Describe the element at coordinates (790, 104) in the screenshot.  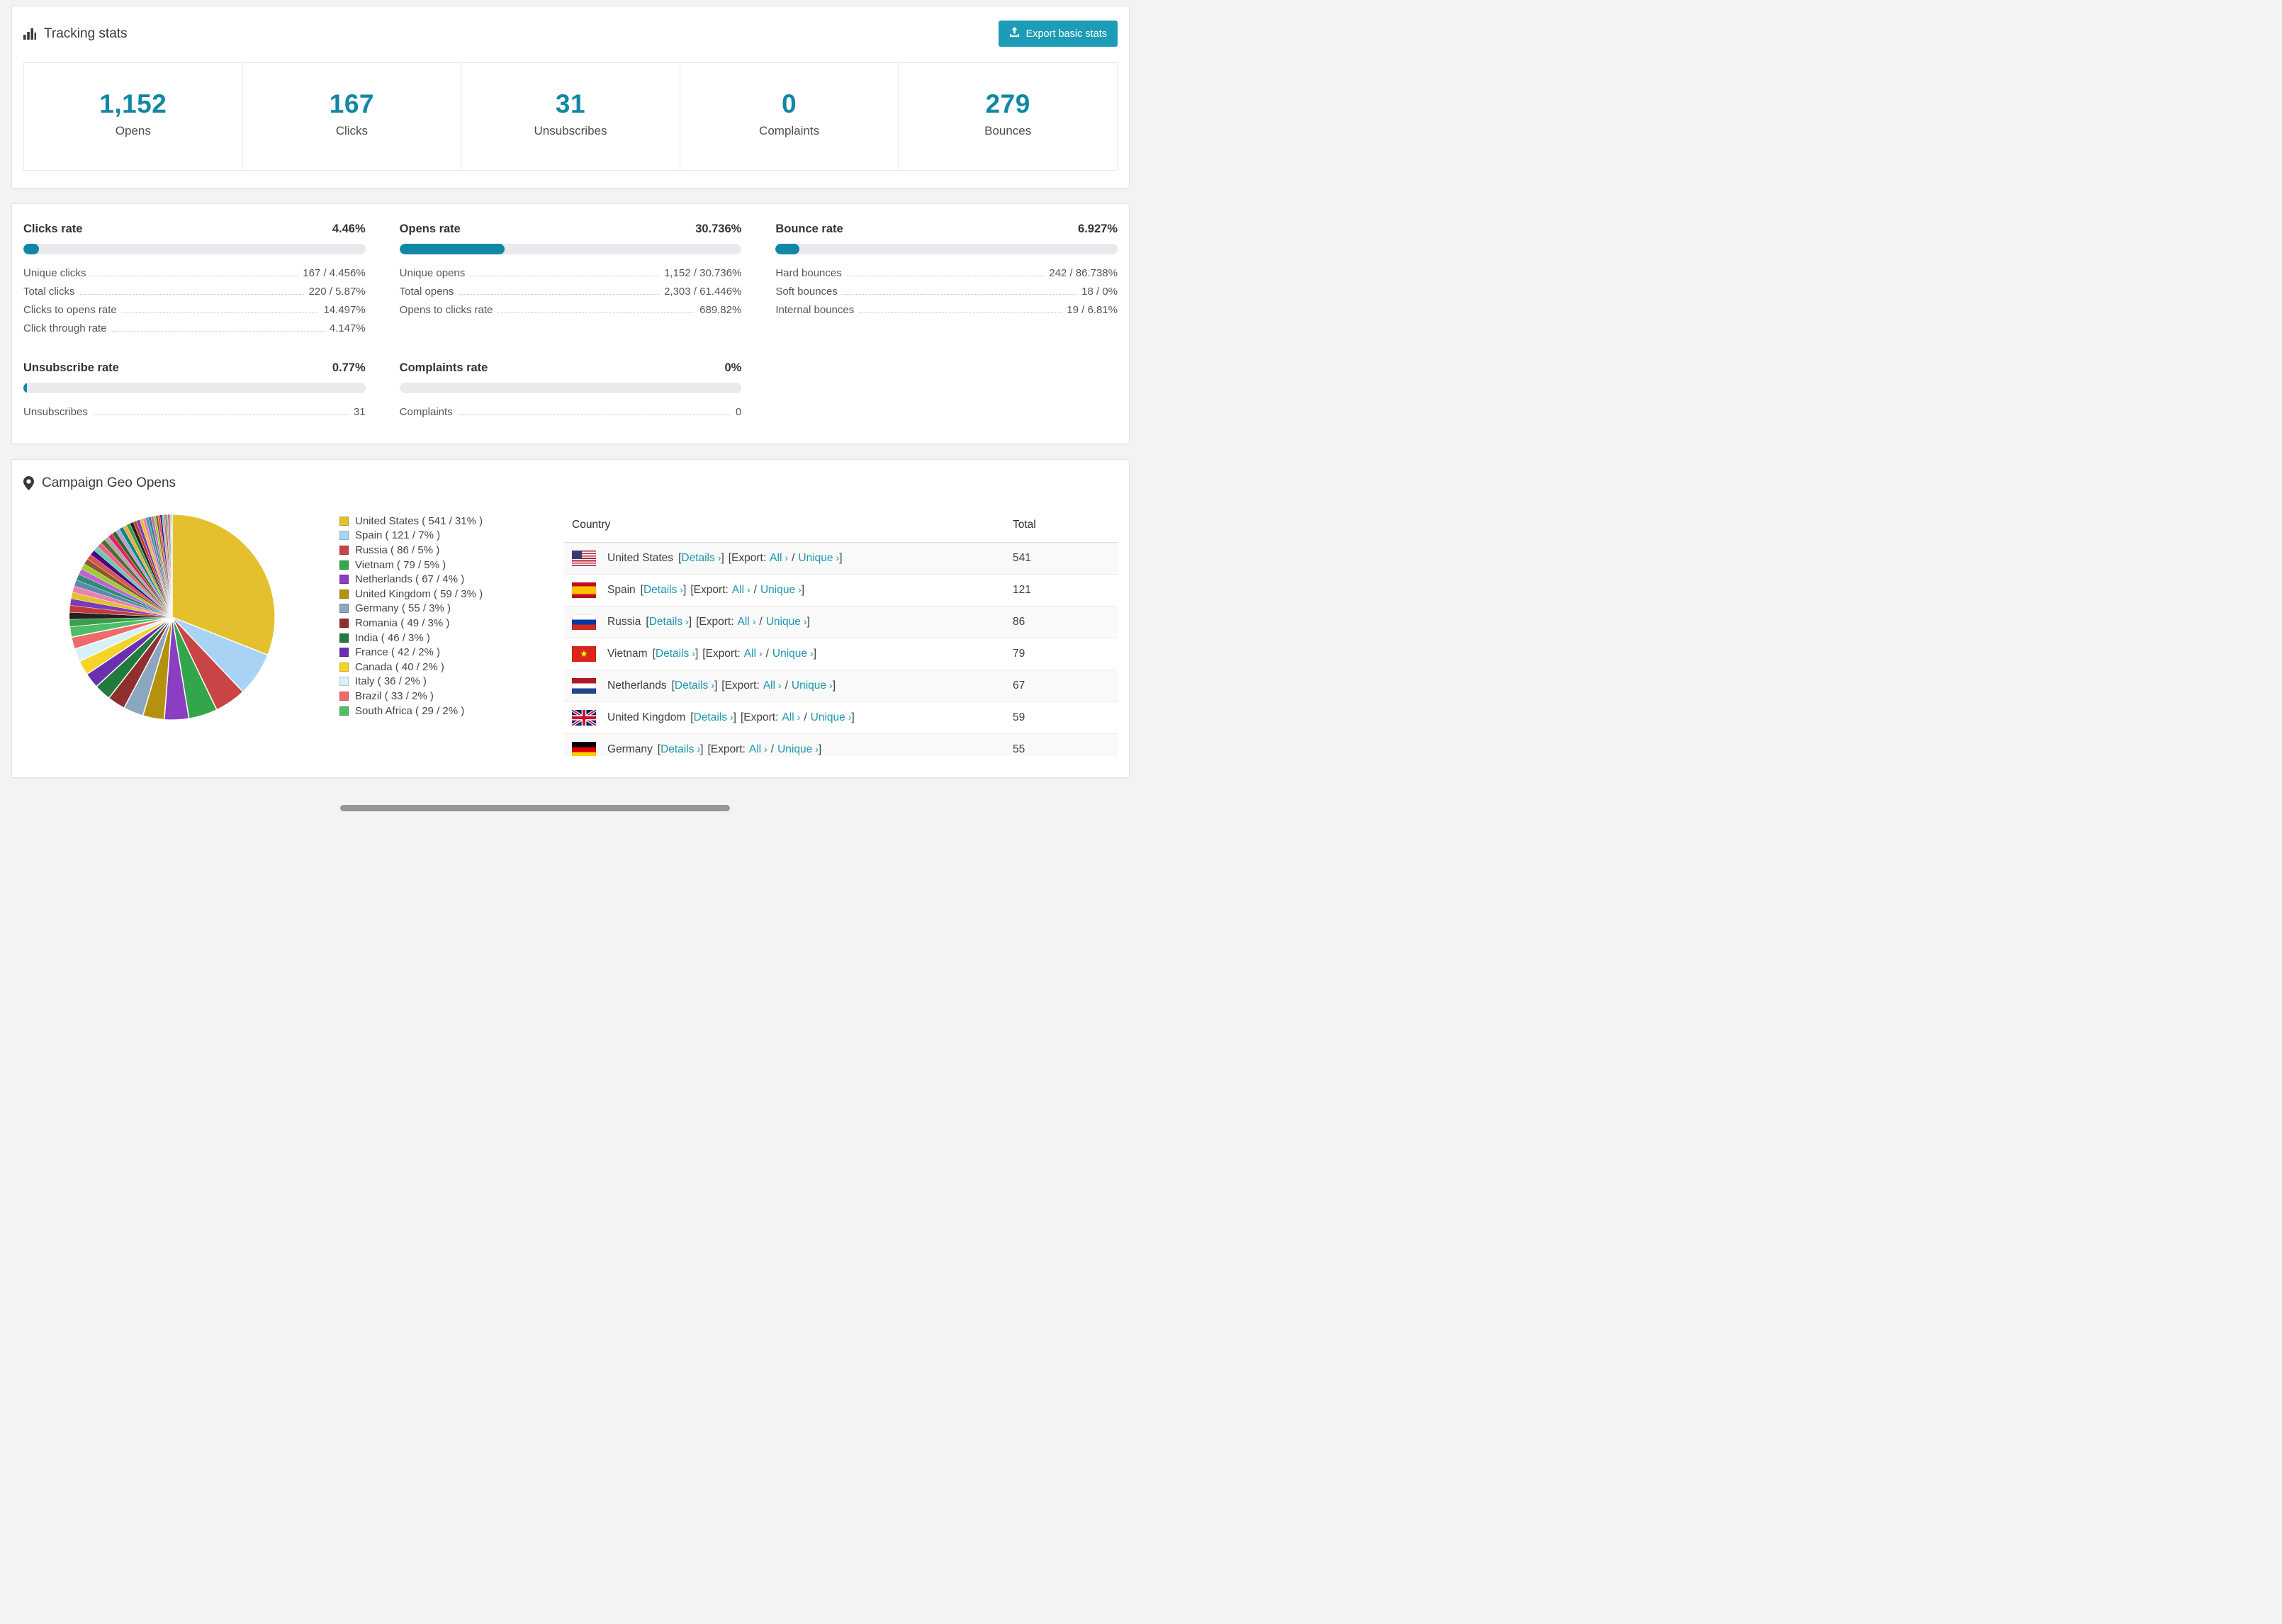
I see `stat-complaints-value: 0` at that location.